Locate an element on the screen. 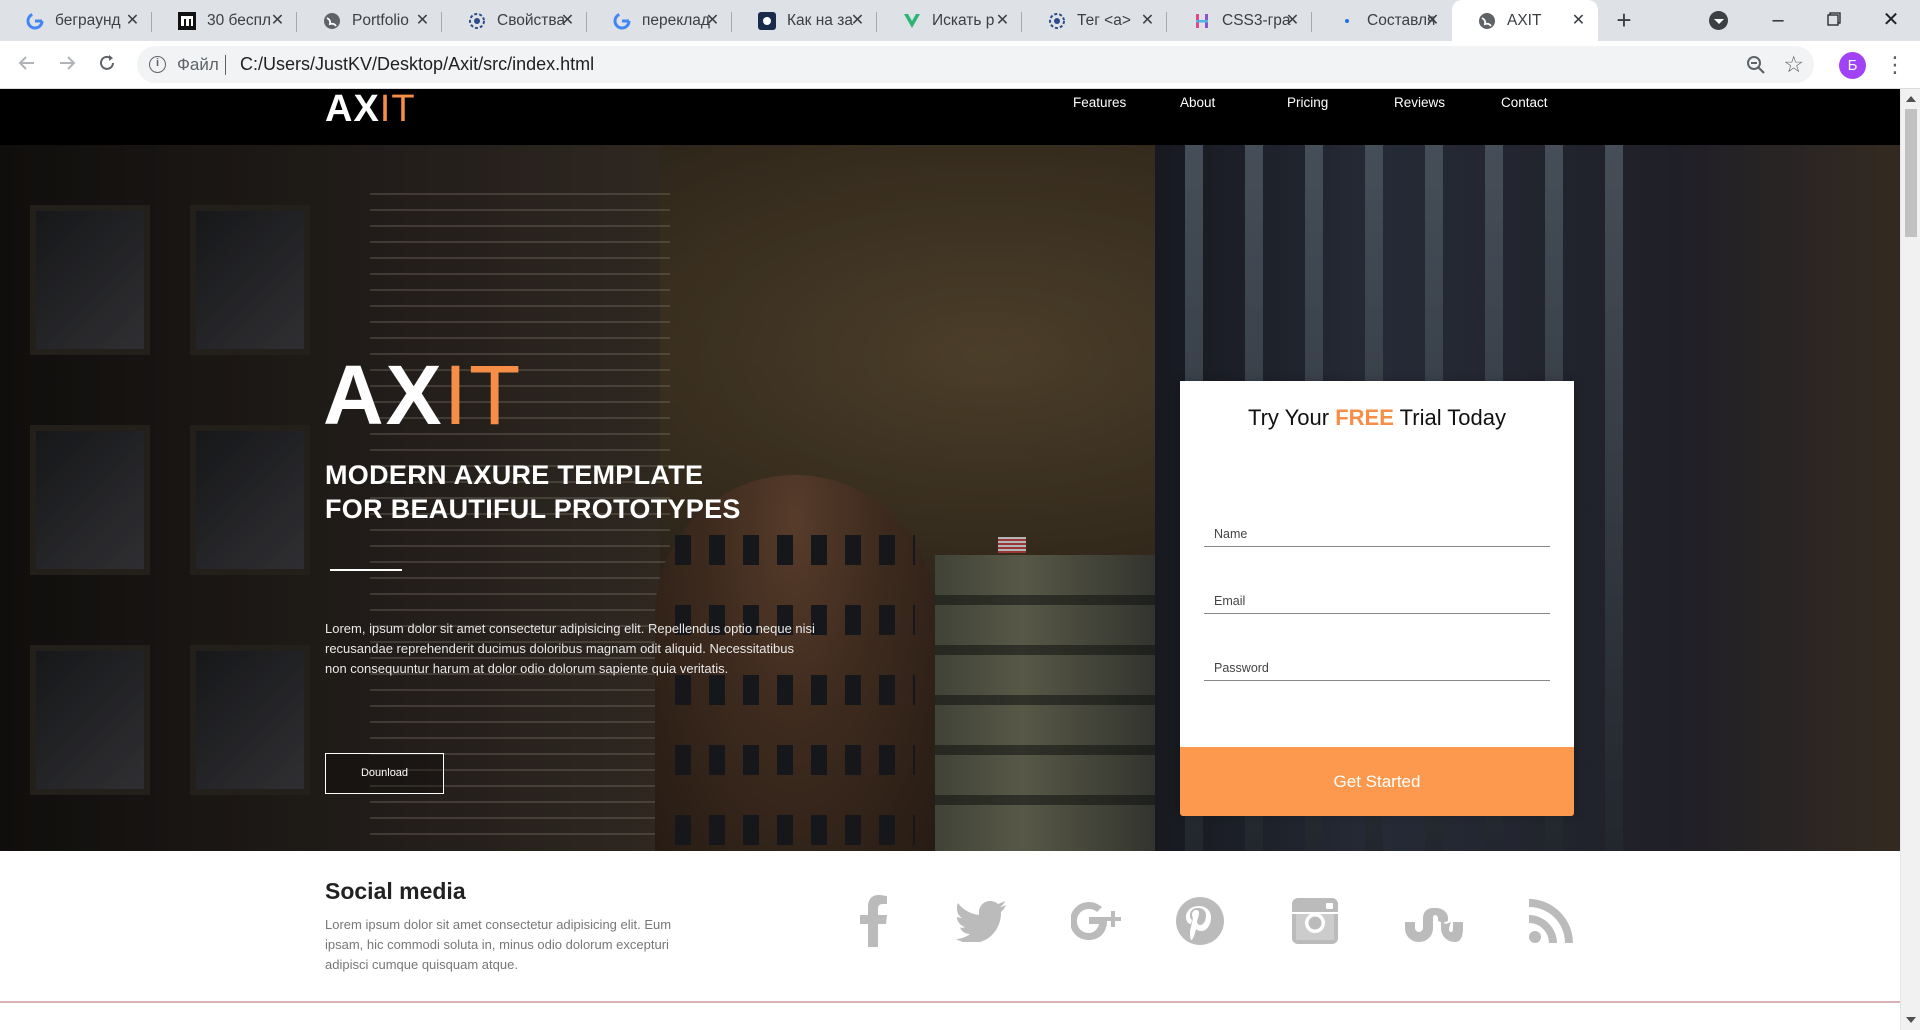 This screenshot has height=1030, width=1920. pinterest-icon is located at coordinates (1200, 921).